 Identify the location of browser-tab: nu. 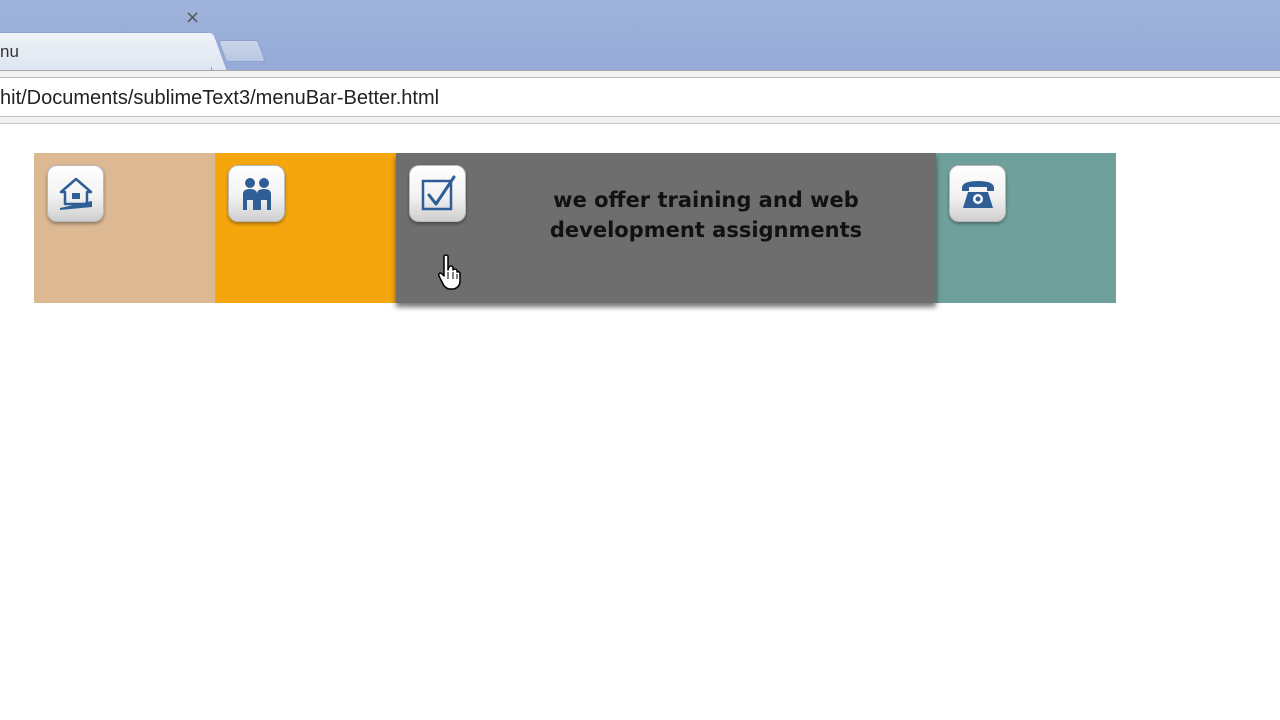
(106, 51).